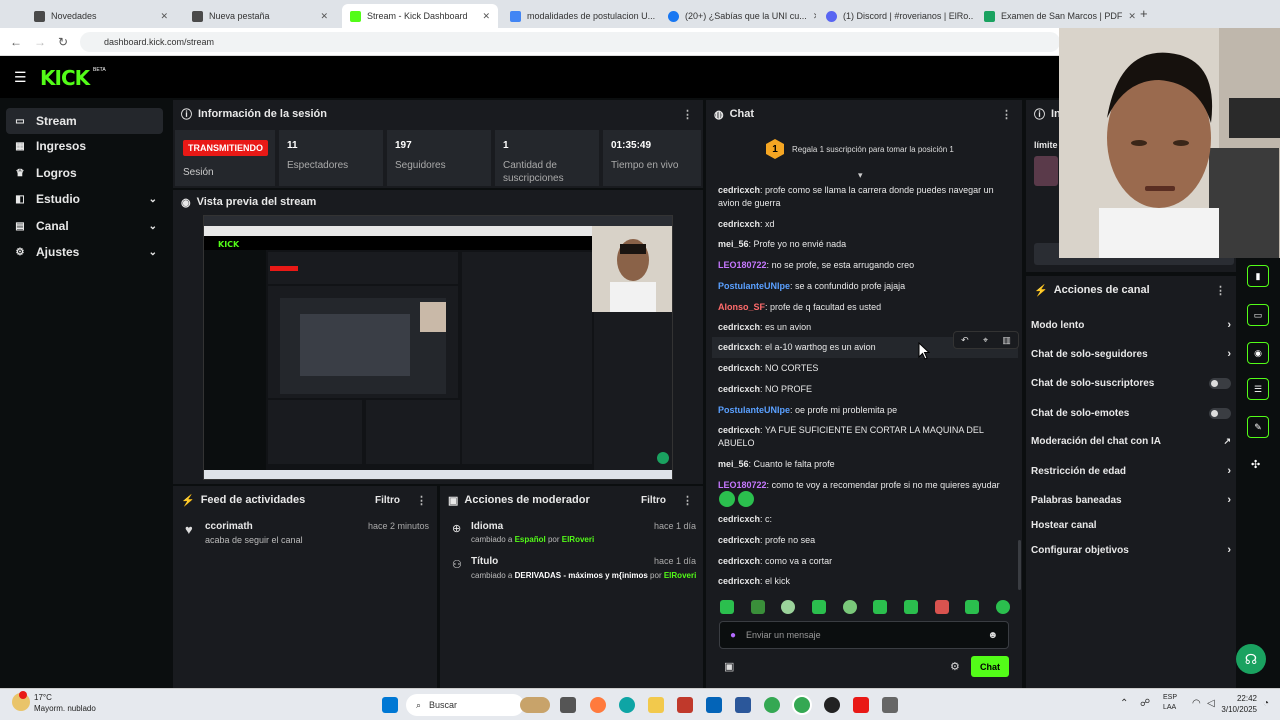  Describe the element at coordinates (438, 347) in the screenshot. I see `stream-preview-video: KICK` at that location.